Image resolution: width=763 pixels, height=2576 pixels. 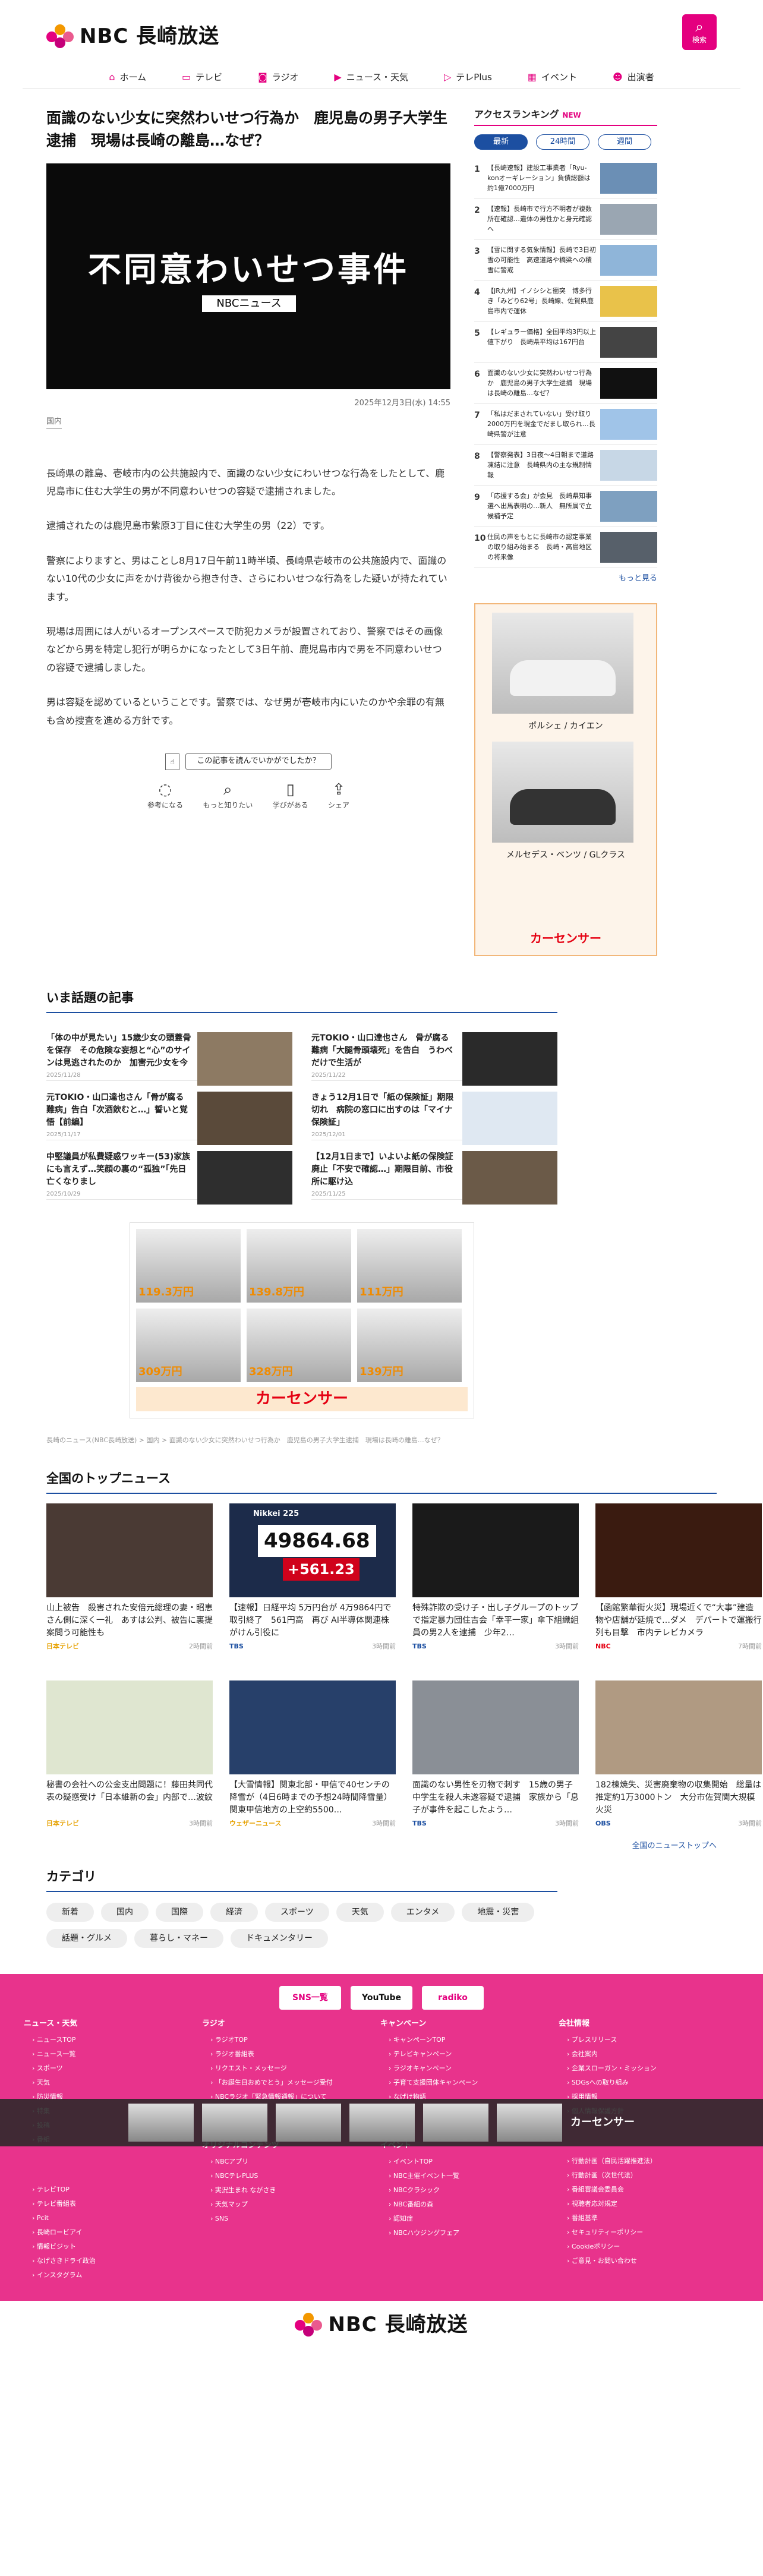 What do you see at coordinates (113, 2083) in the screenshot?
I see `footer-link: 天気` at bounding box center [113, 2083].